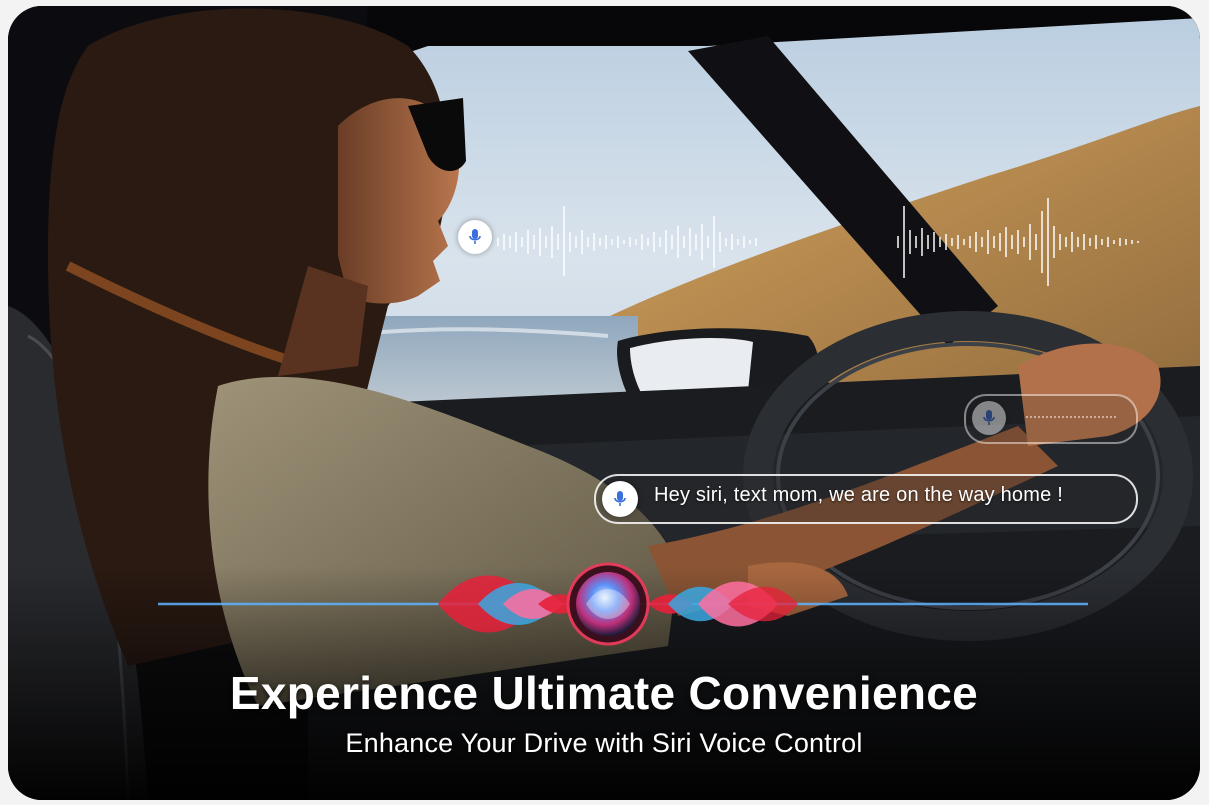 This screenshot has height=805, width=1209. What do you see at coordinates (608, 604) in the screenshot?
I see `siri-orb-icon` at bounding box center [608, 604].